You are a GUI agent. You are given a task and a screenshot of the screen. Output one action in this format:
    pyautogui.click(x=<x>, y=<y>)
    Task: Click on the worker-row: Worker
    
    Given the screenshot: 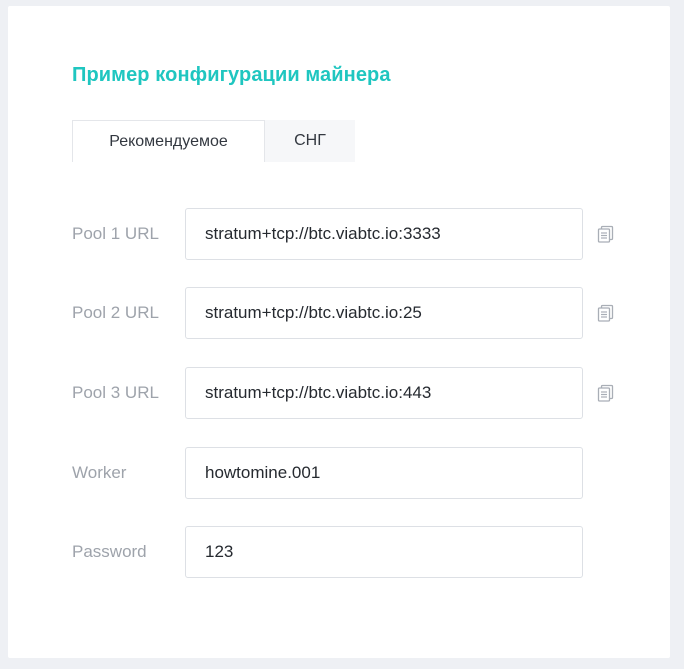 What is the action you would take?
    pyautogui.click(x=352, y=473)
    